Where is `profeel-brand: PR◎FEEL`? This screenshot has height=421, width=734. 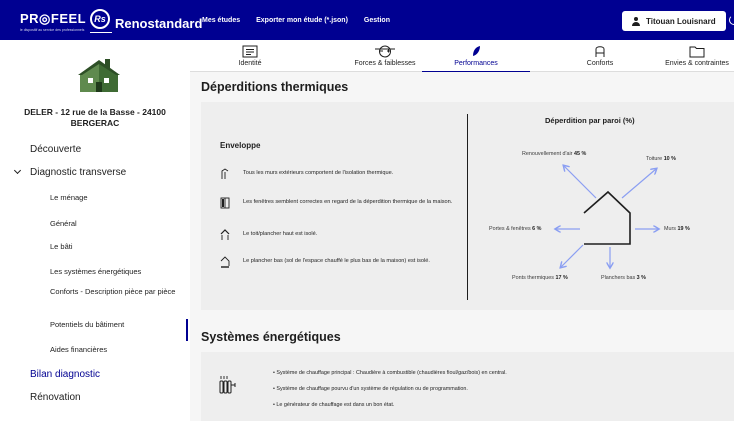
profeel-brand: PR◎FEEL is located at coordinates (53, 18).